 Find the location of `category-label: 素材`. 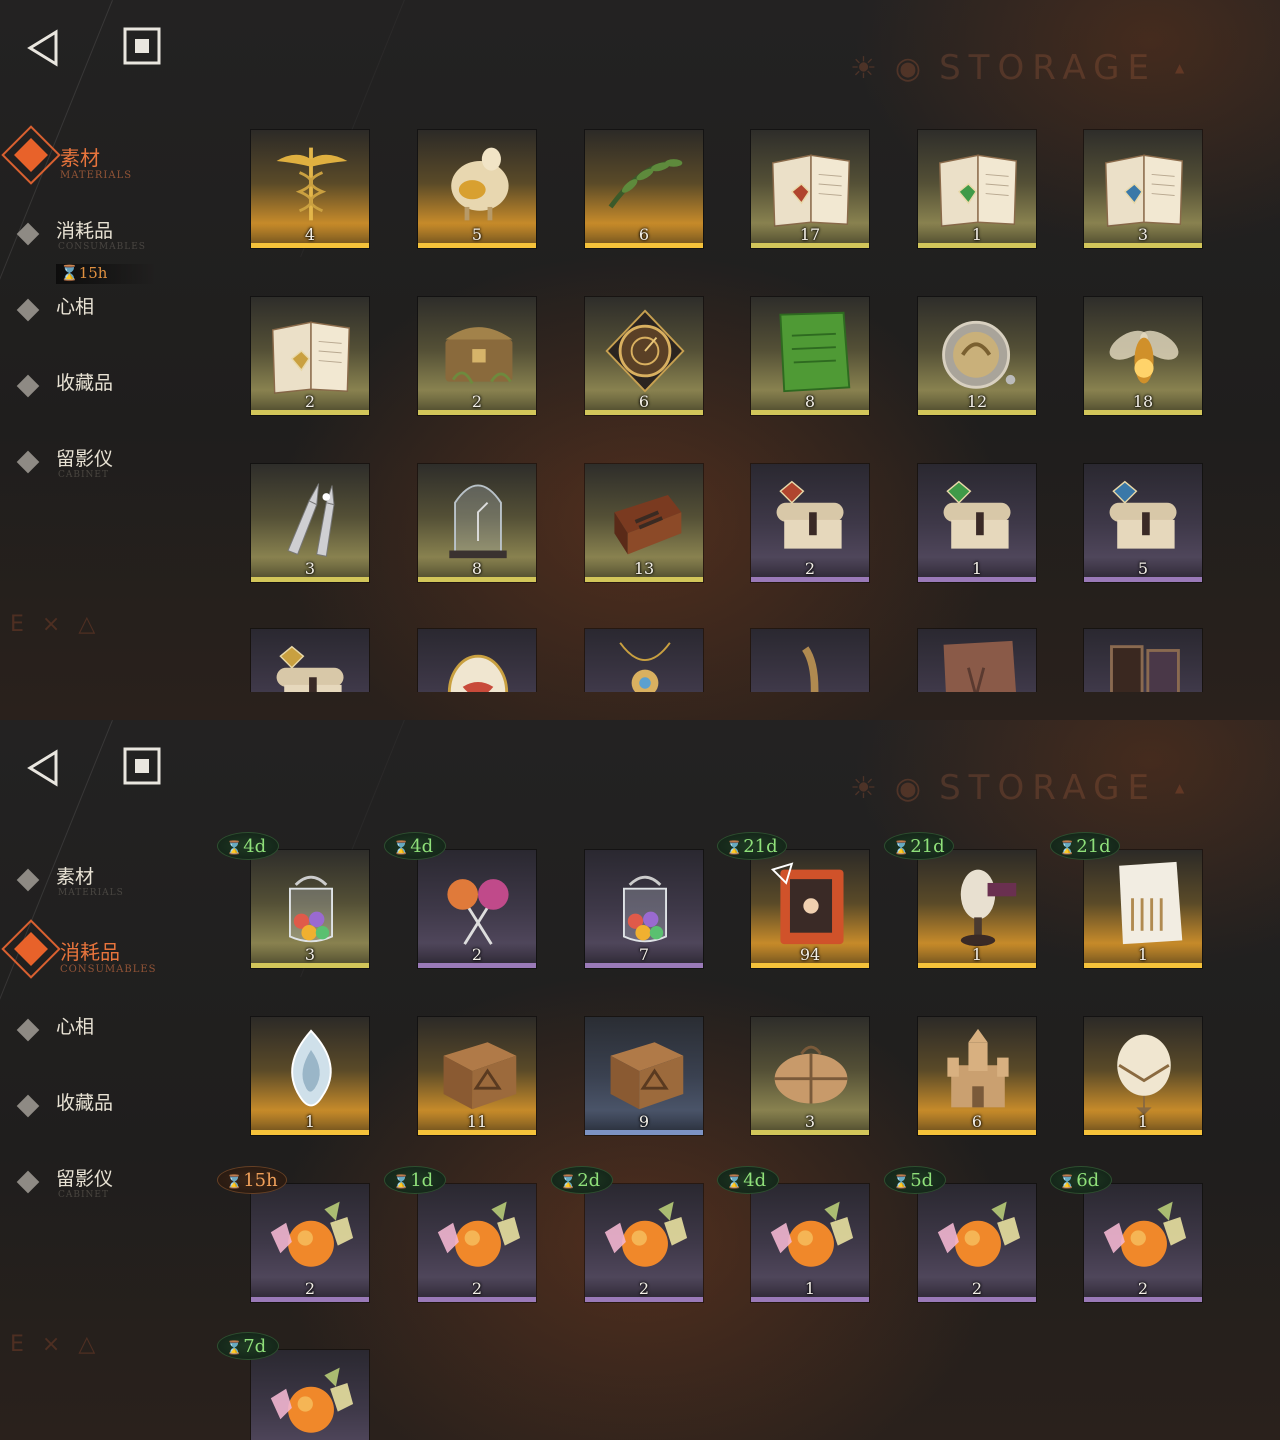

category-label: 素材 is located at coordinates (75, 877).